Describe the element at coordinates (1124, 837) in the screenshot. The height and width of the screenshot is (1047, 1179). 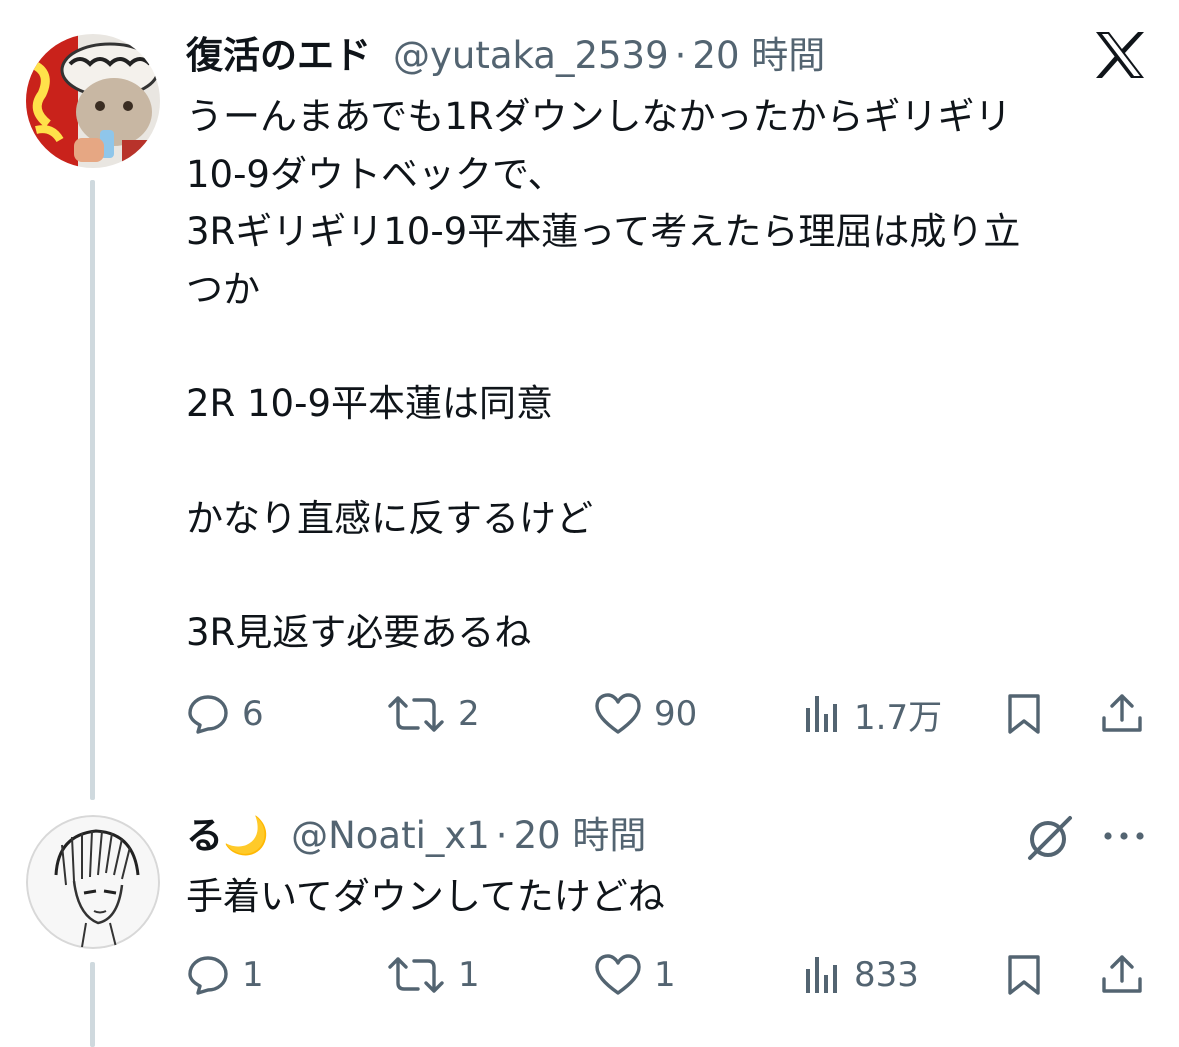
I see `more-icon` at that location.